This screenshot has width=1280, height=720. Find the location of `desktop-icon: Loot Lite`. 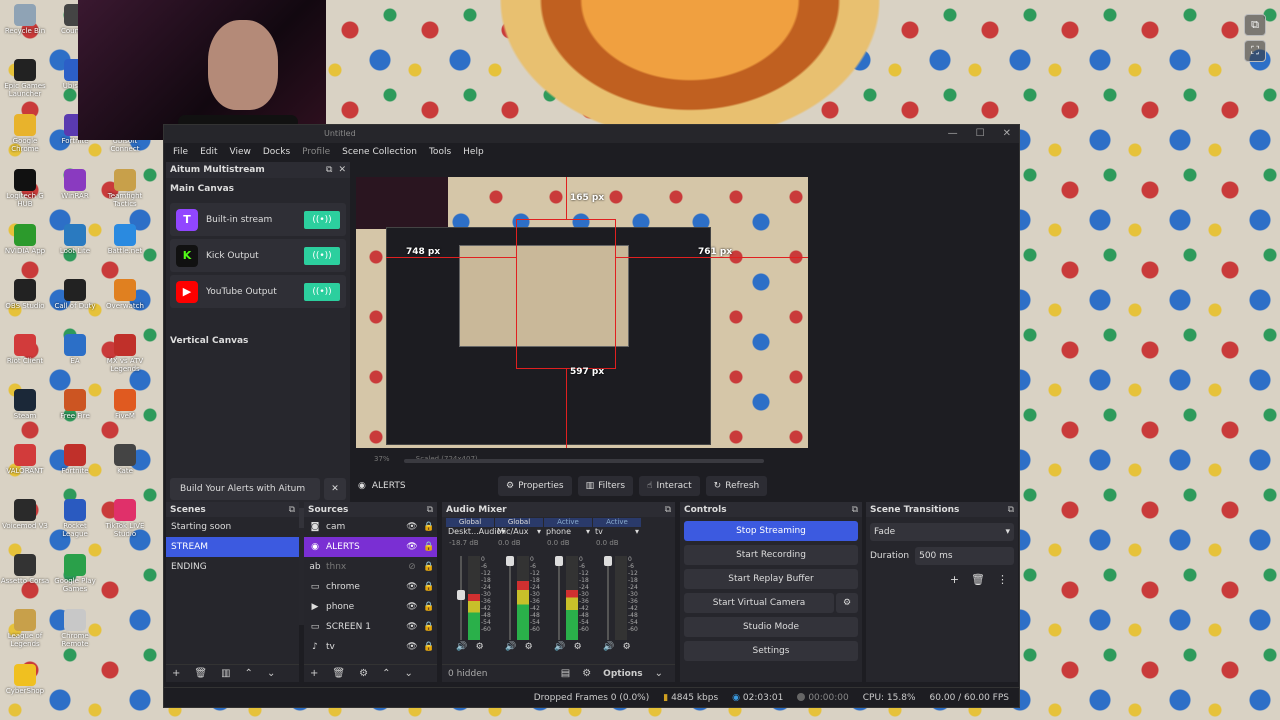

desktop-icon: Loot Lite is located at coordinates (75, 239).